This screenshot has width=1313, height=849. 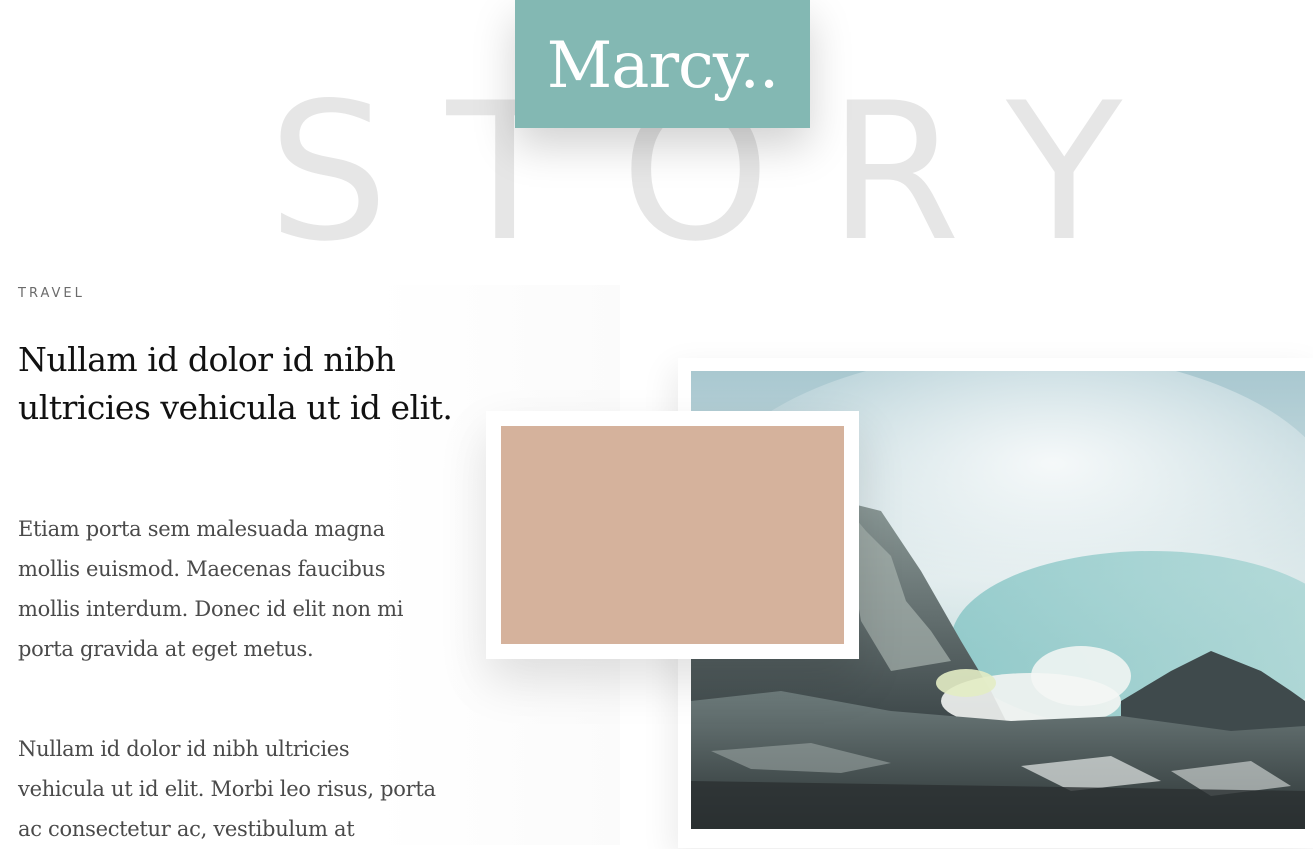 I want to click on color-swatch-card, so click(x=672, y=535).